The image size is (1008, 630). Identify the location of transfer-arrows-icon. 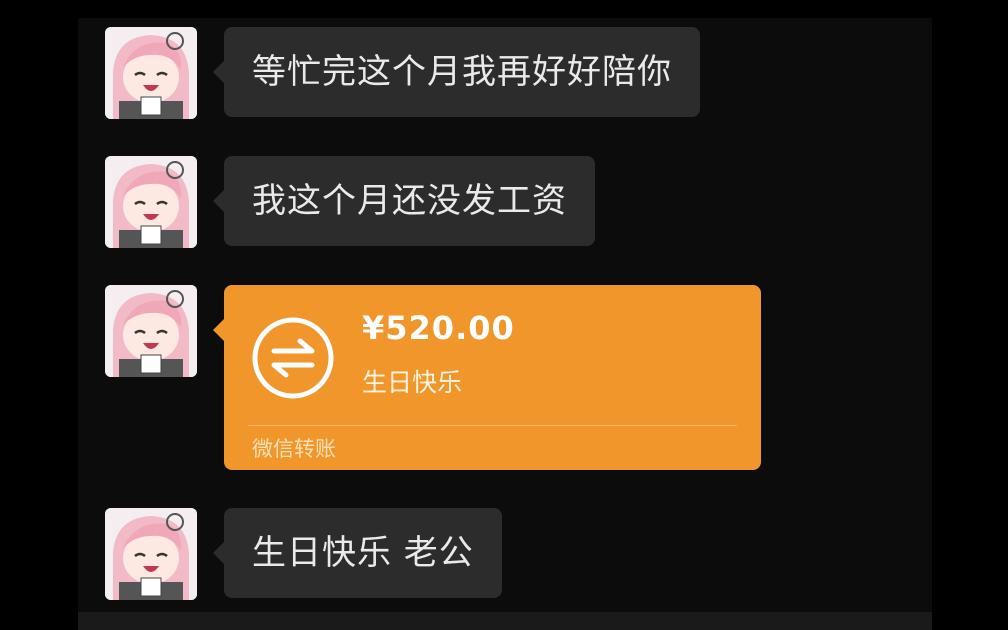
(293, 358).